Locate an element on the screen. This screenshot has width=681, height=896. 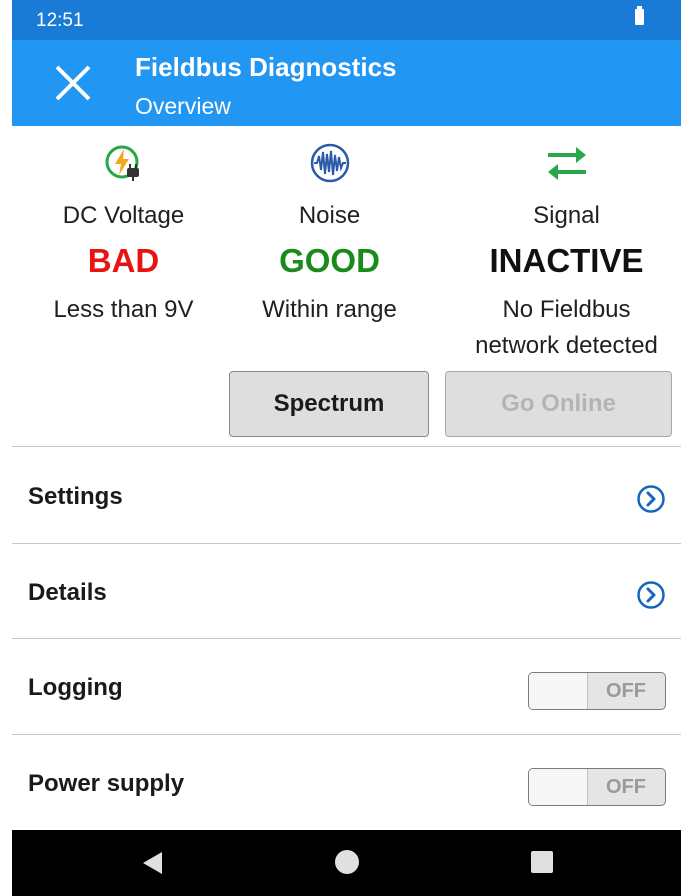
details-label: Details is located at coordinates (67, 592).